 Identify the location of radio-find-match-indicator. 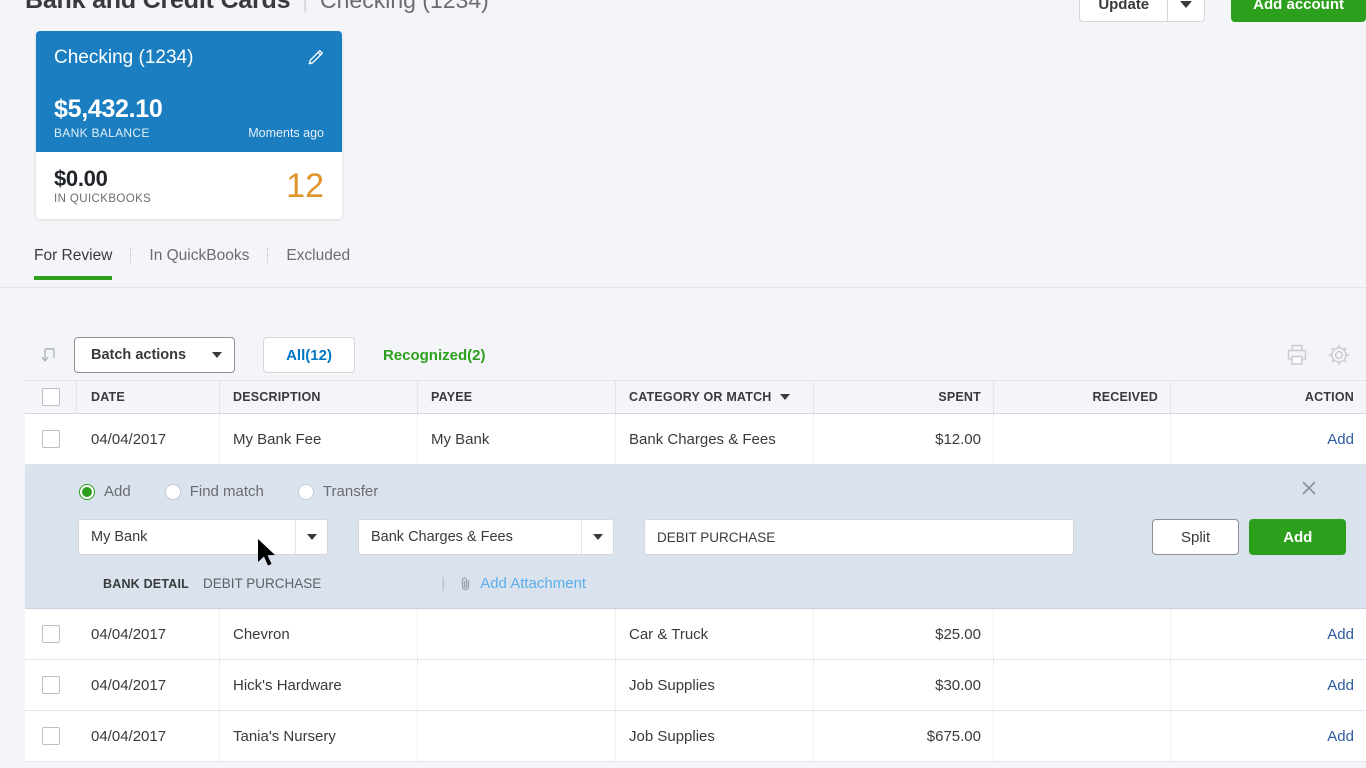
(172, 491).